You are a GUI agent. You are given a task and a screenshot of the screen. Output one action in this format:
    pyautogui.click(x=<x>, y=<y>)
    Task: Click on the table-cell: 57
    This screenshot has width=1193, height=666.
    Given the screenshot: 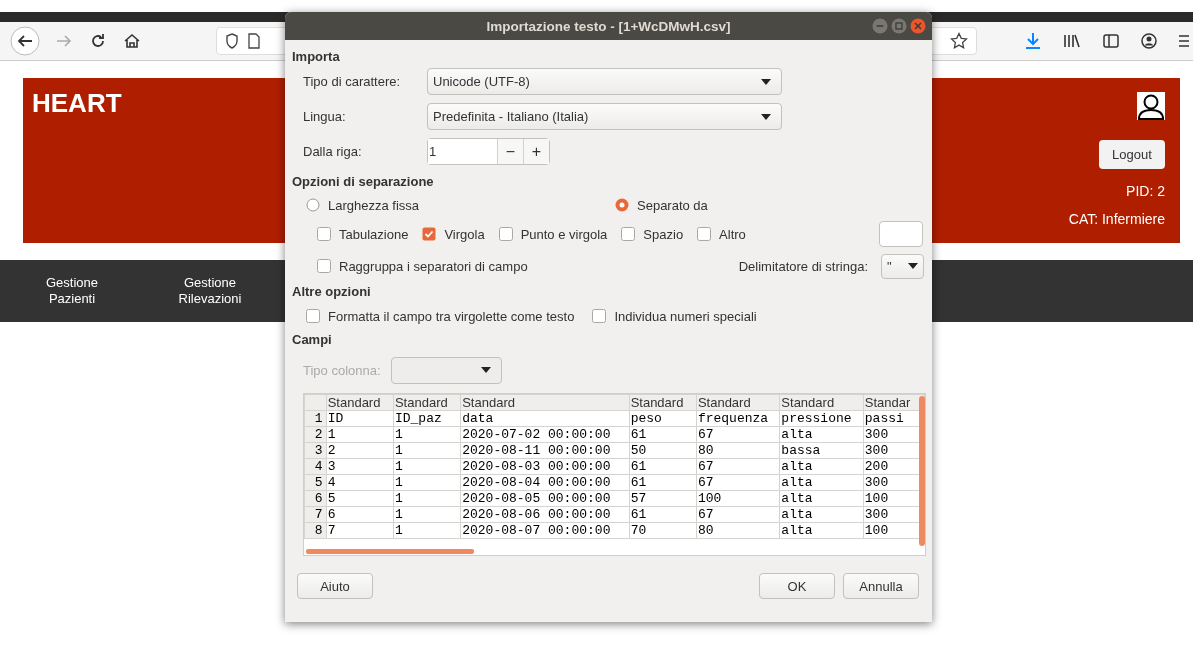 What is the action you would take?
    pyautogui.click(x=663, y=498)
    